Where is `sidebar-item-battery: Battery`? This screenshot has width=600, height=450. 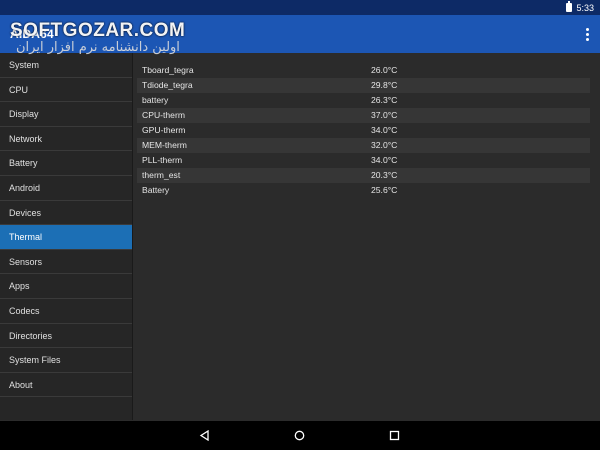 sidebar-item-battery: Battery is located at coordinates (66, 163).